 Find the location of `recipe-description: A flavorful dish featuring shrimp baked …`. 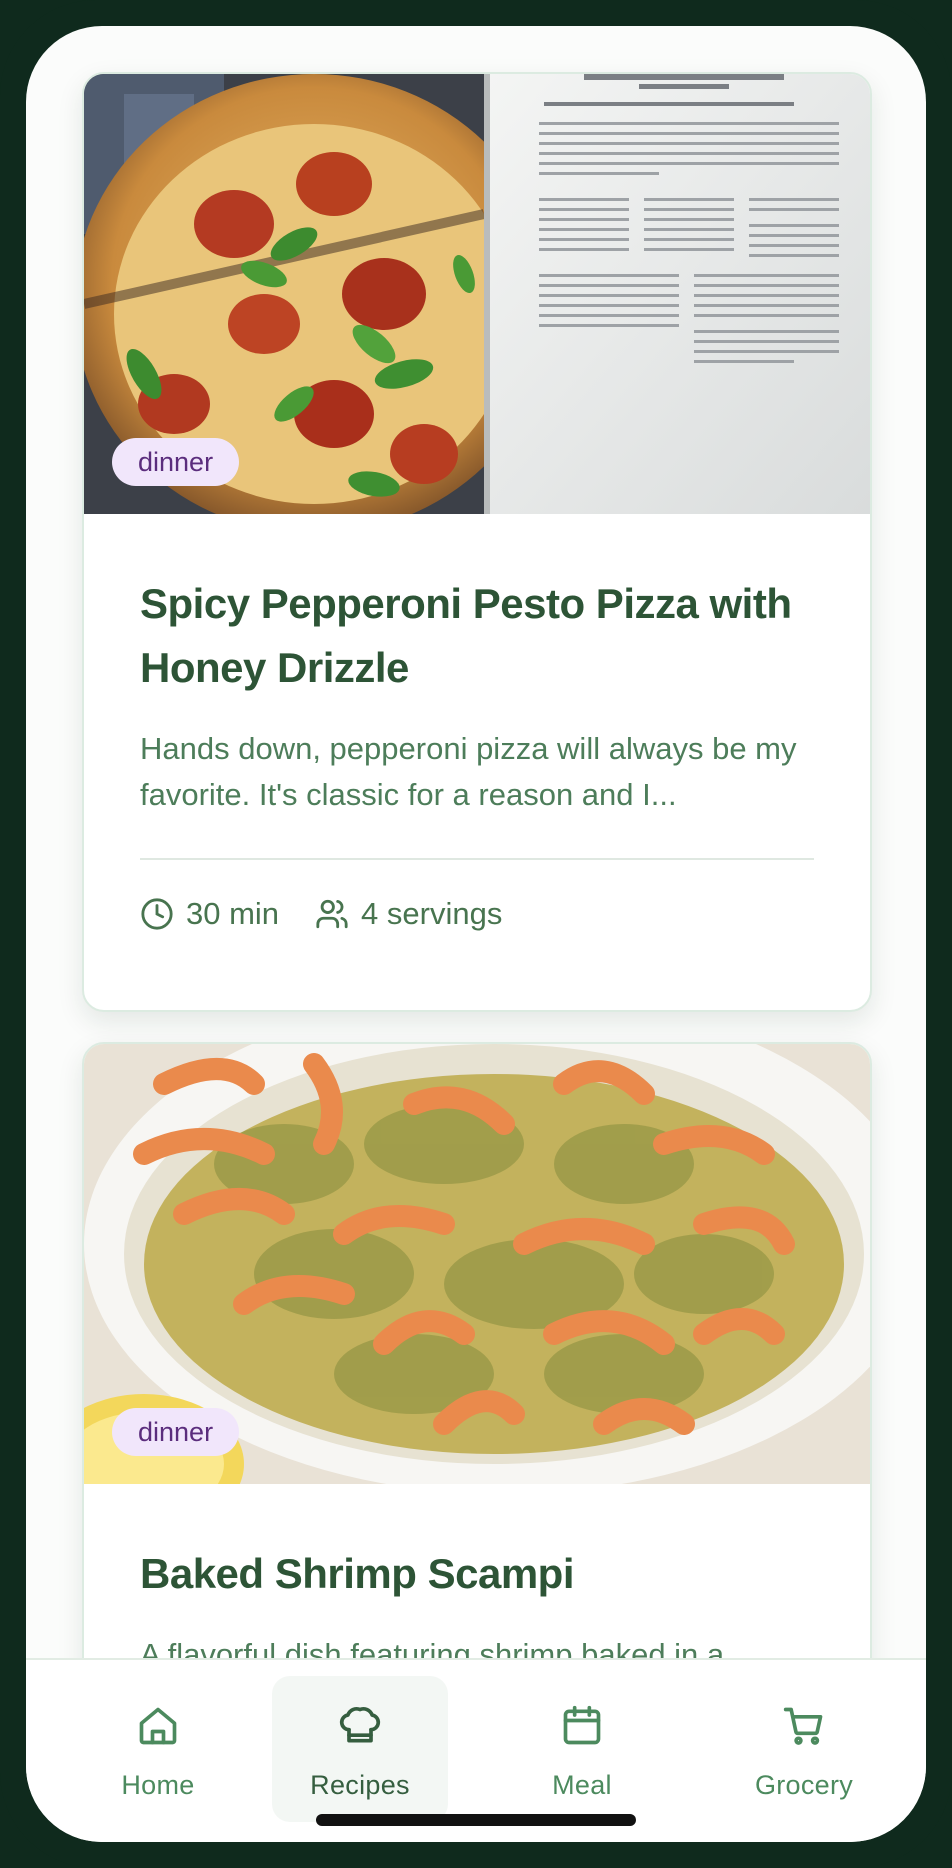

recipe-description: A flavorful dish featuring shrimp baked … is located at coordinates (432, 1647).